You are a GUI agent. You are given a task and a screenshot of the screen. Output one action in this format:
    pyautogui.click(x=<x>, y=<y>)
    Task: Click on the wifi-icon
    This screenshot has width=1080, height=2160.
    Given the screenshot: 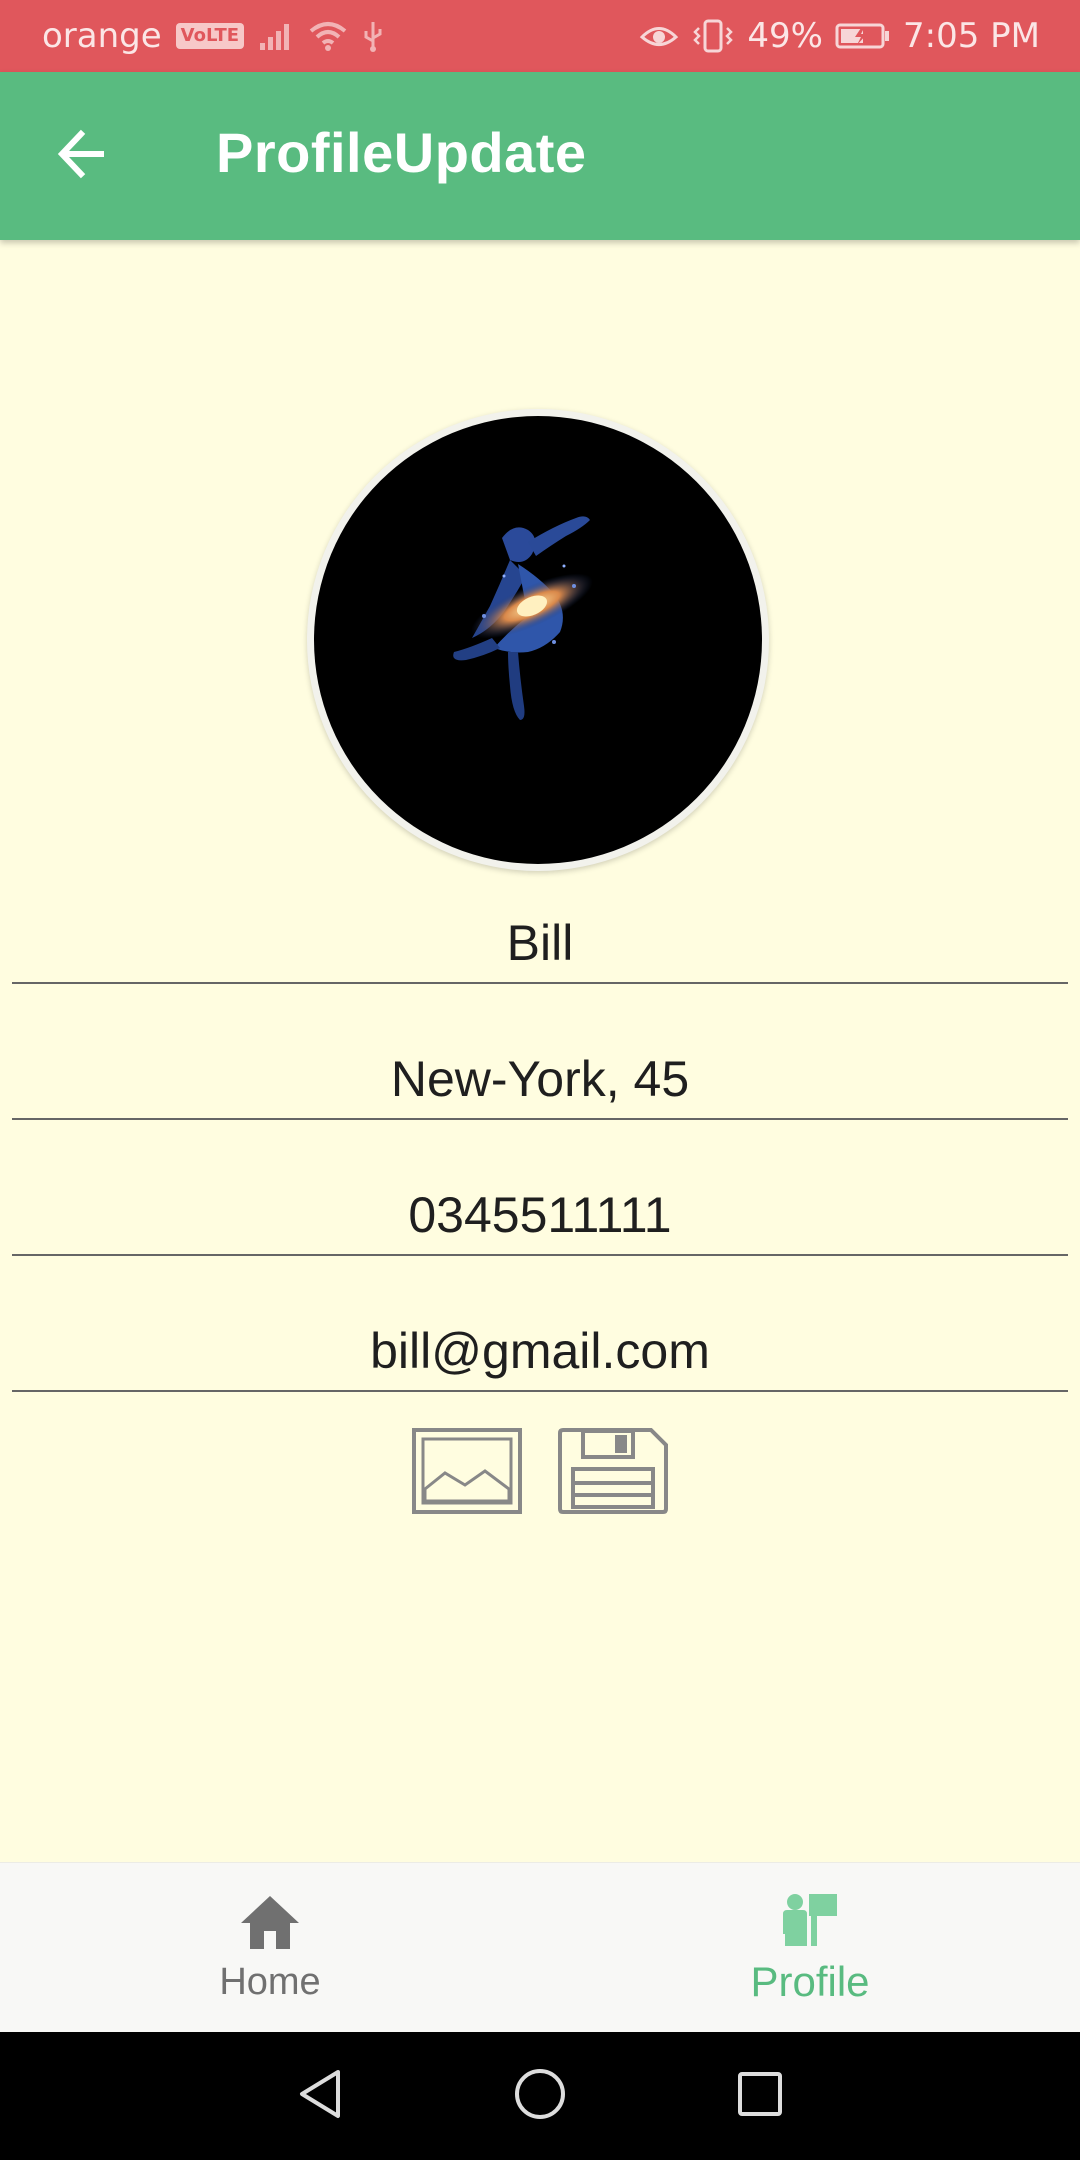 What is the action you would take?
    pyautogui.click(x=328, y=36)
    